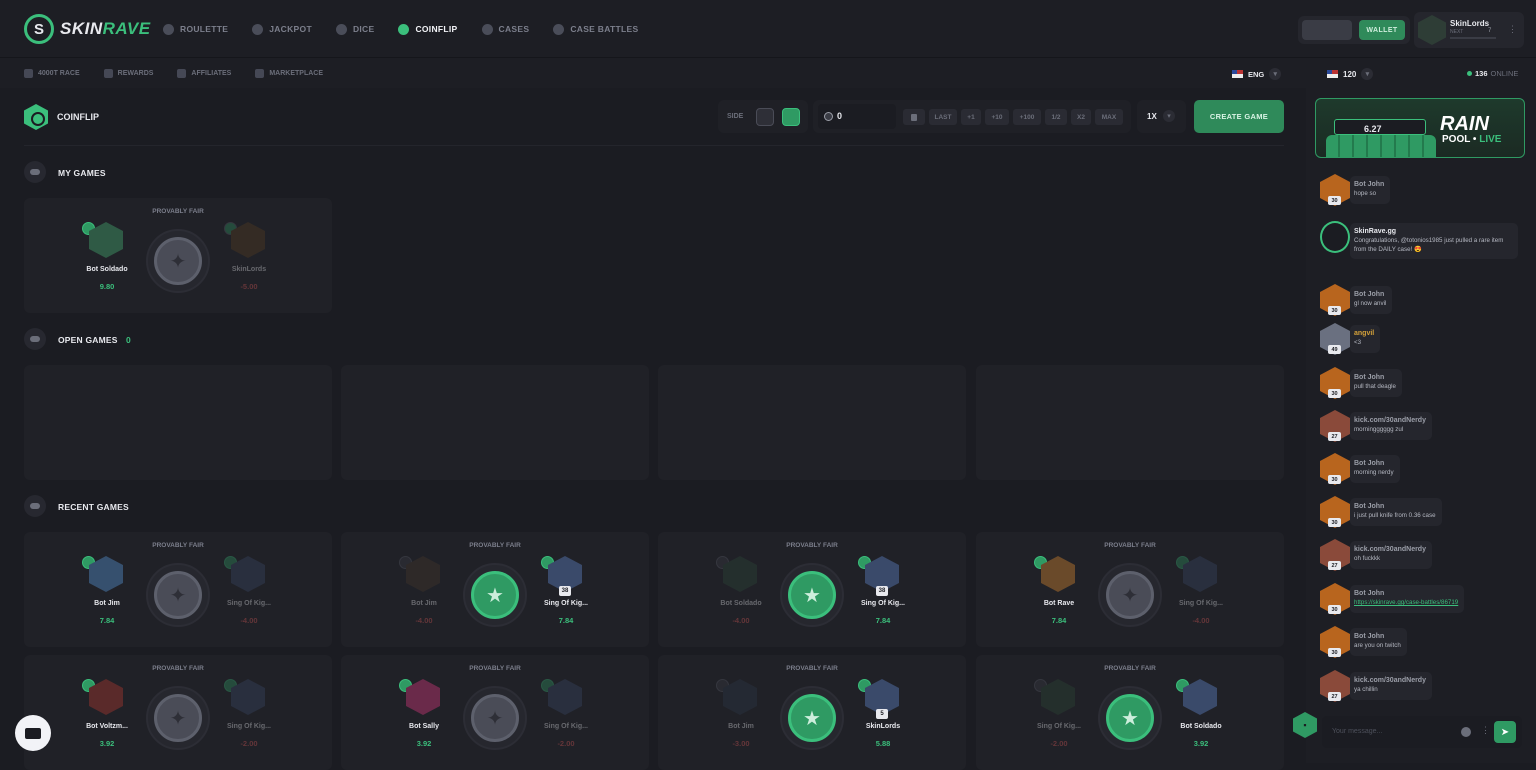  I want to click on recent-game-card: PROVABLY FAIR Bot Jim -3.00 ★ 5 SkinLords 5.88, so click(812, 712).